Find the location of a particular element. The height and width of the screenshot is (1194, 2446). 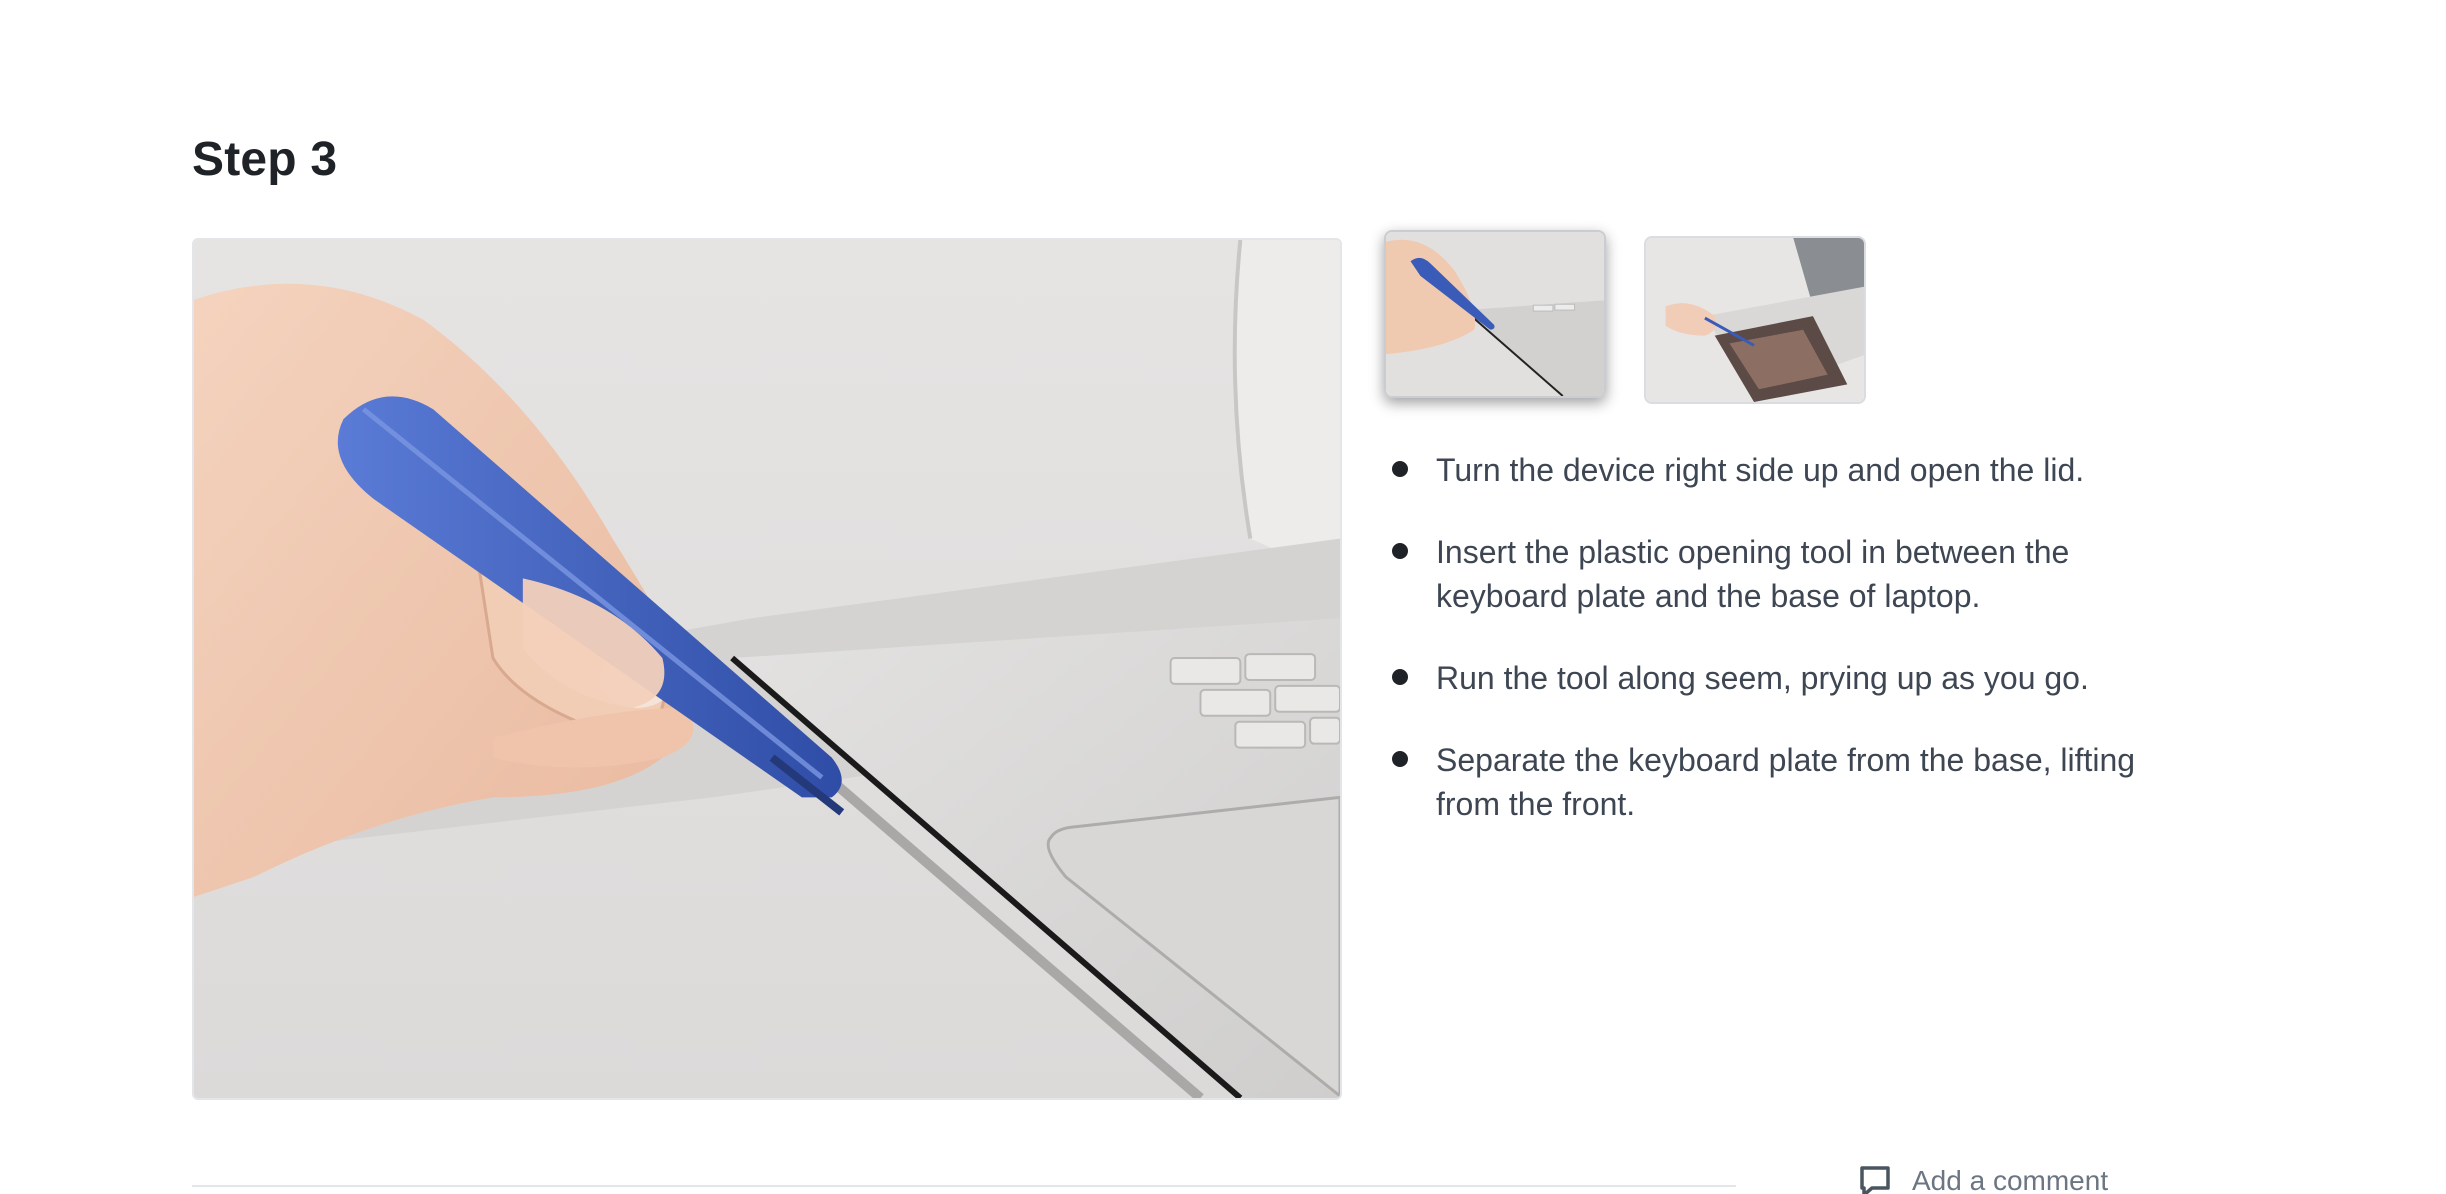

add-comment-label: Add a comment is located at coordinates (2010, 1179).